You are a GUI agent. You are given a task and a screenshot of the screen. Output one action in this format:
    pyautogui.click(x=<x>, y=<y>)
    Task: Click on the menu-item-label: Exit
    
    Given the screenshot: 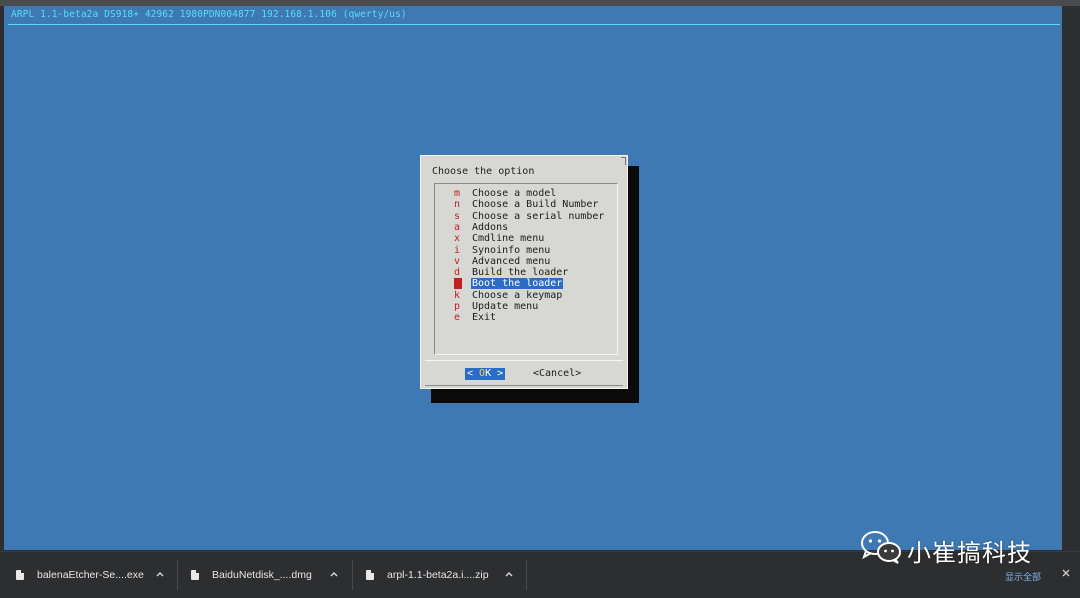 What is the action you would take?
    pyautogui.click(x=484, y=318)
    